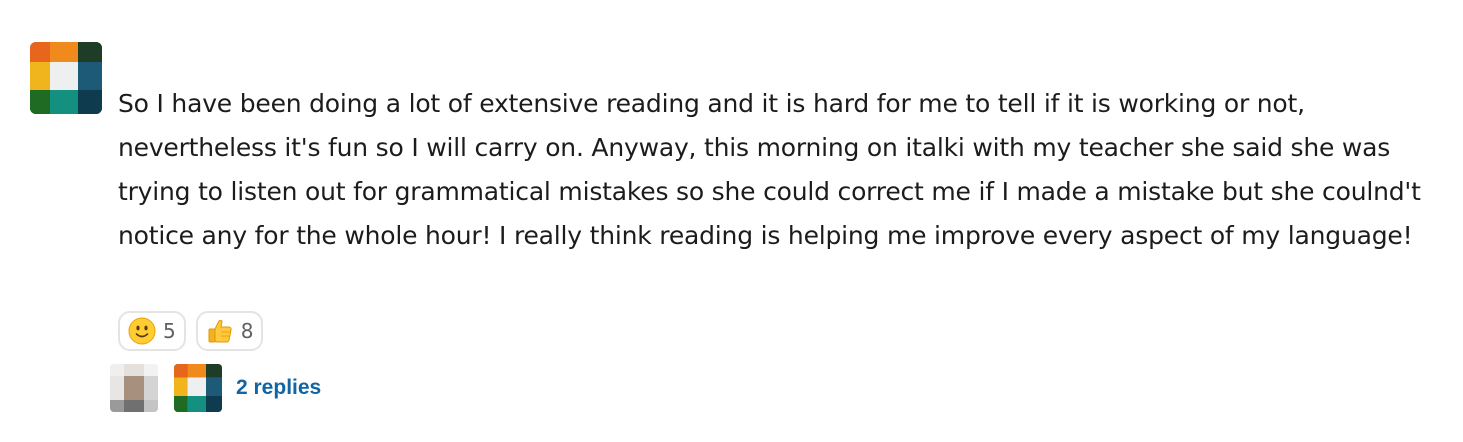 The height and width of the screenshot is (442, 1463). I want to click on thread-summary: 2 replies, so click(215, 388).